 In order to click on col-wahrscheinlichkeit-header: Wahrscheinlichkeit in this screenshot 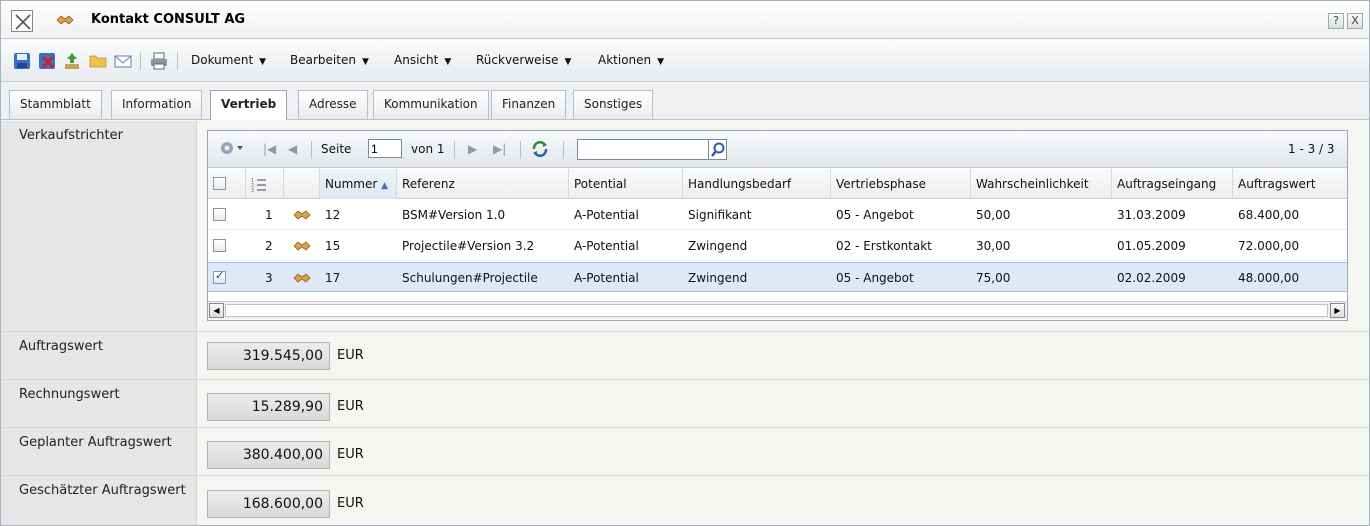, I will do `click(1041, 184)`.